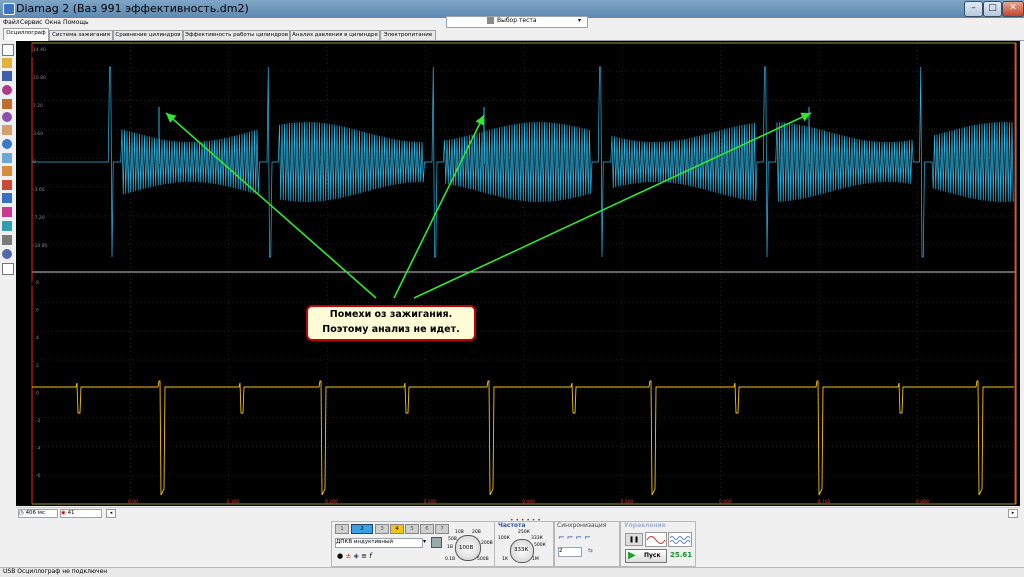 Image resolution: width=1024 pixels, height=577 pixels. I want to click on filter-icon: ◈, so click(355, 556).